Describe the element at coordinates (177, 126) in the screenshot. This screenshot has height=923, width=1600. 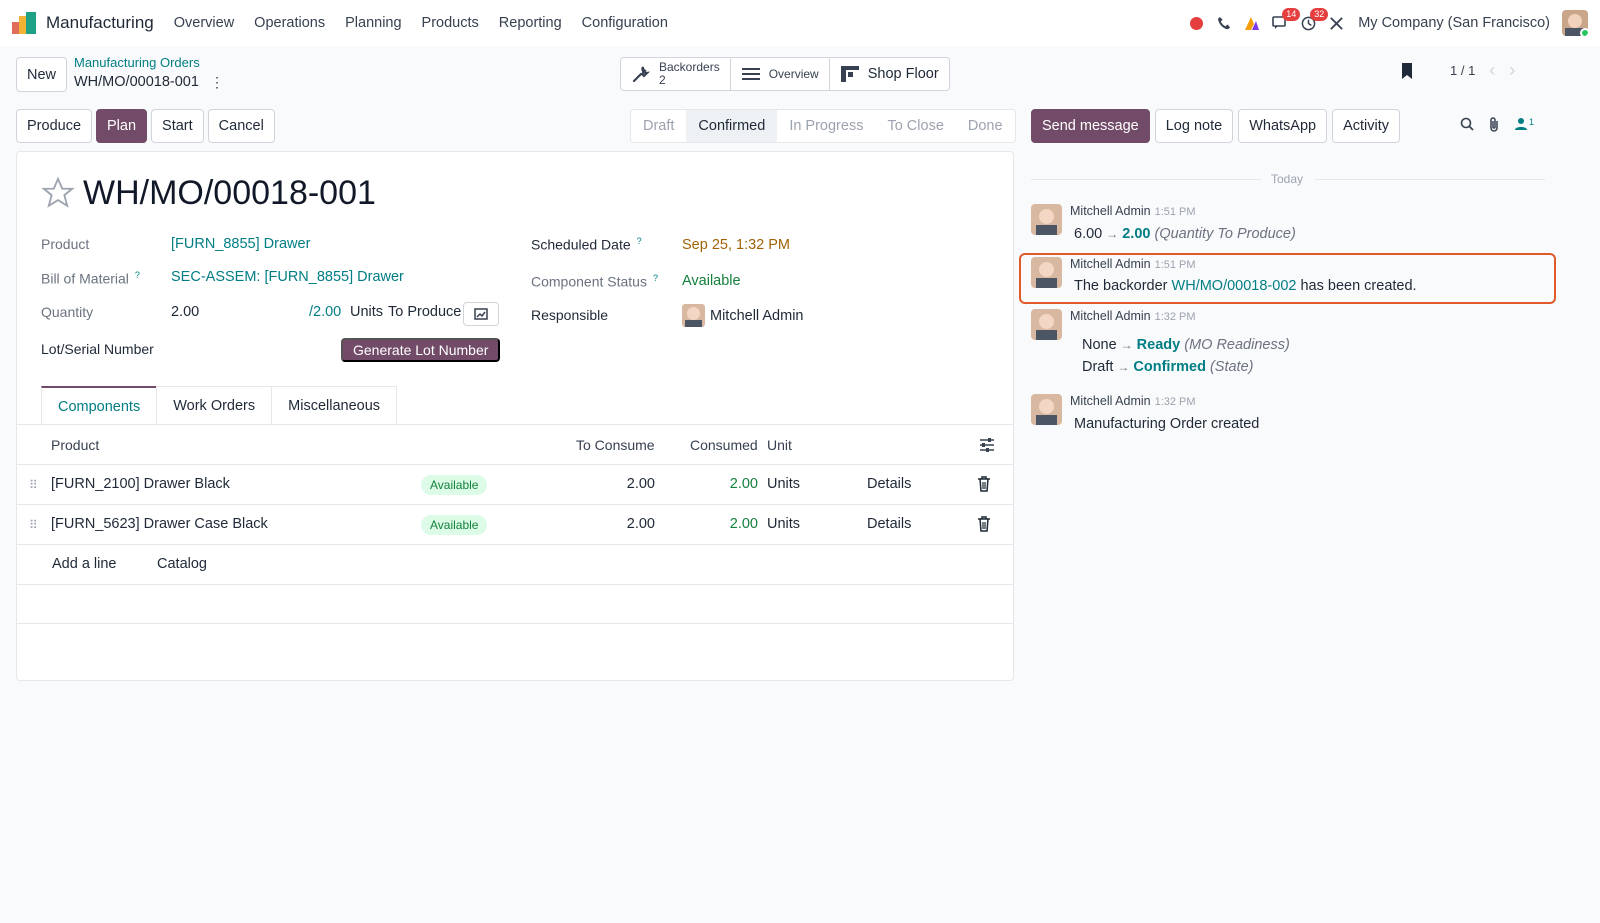
I see `start-button: Start` at that location.